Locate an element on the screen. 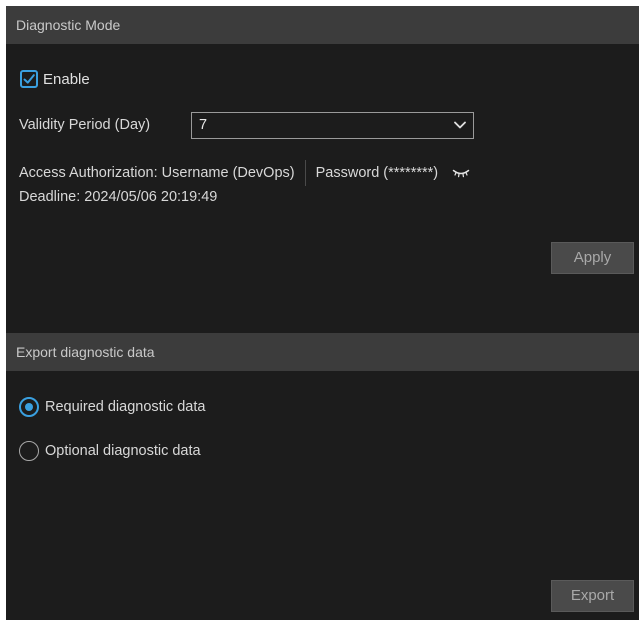 This screenshot has height=622, width=641. radio-optional-diagnostic: Optional diagnostic data is located at coordinates (110, 451).